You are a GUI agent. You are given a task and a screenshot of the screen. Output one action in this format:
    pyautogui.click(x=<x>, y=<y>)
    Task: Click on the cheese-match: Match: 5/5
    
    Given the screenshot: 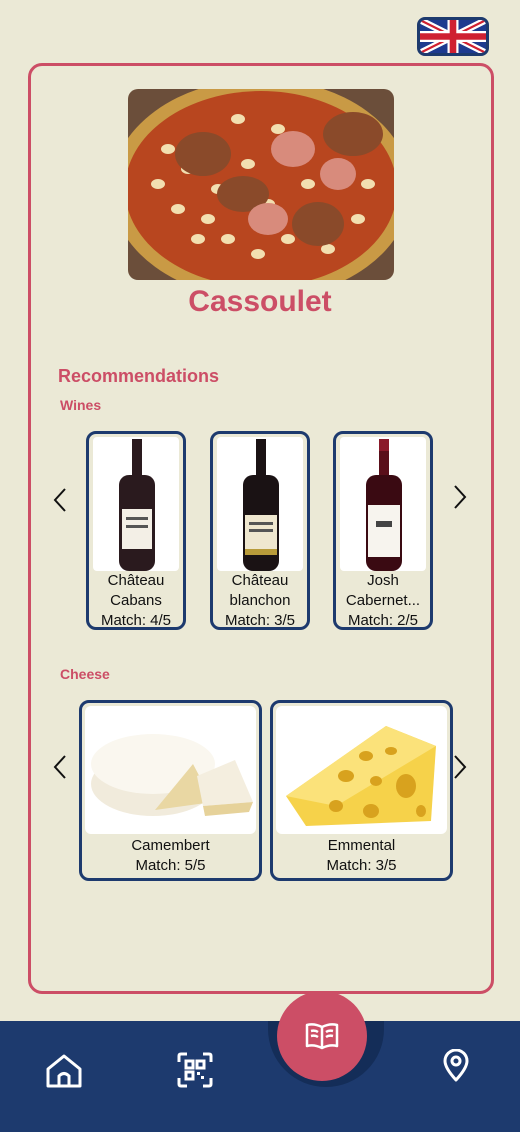 What is the action you would take?
    pyautogui.click(x=170, y=865)
    